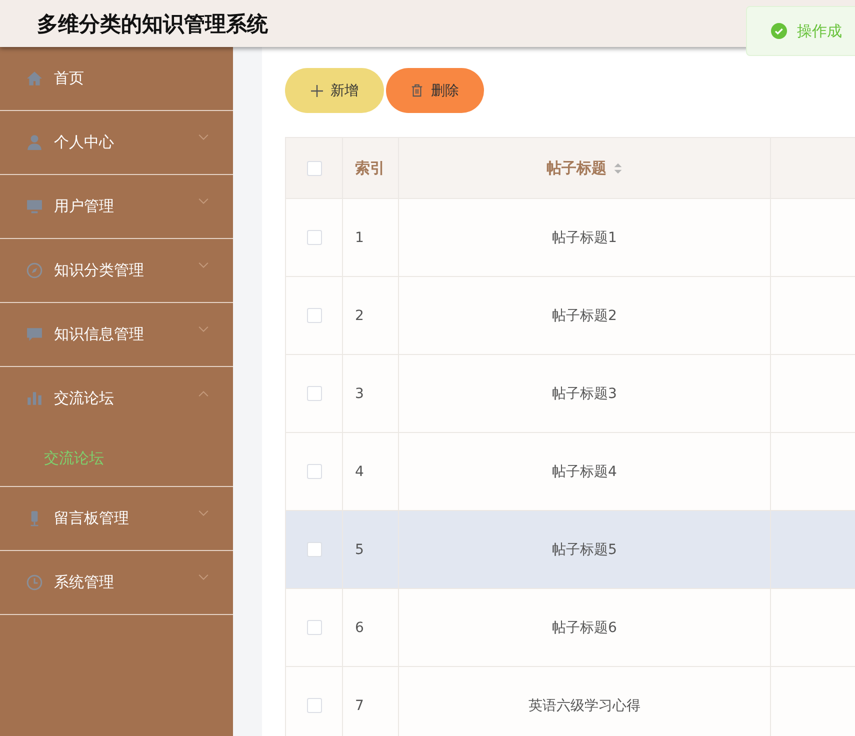 This screenshot has width=855, height=736. What do you see at coordinates (359, 394) in the screenshot?
I see `table-cell: 3` at bounding box center [359, 394].